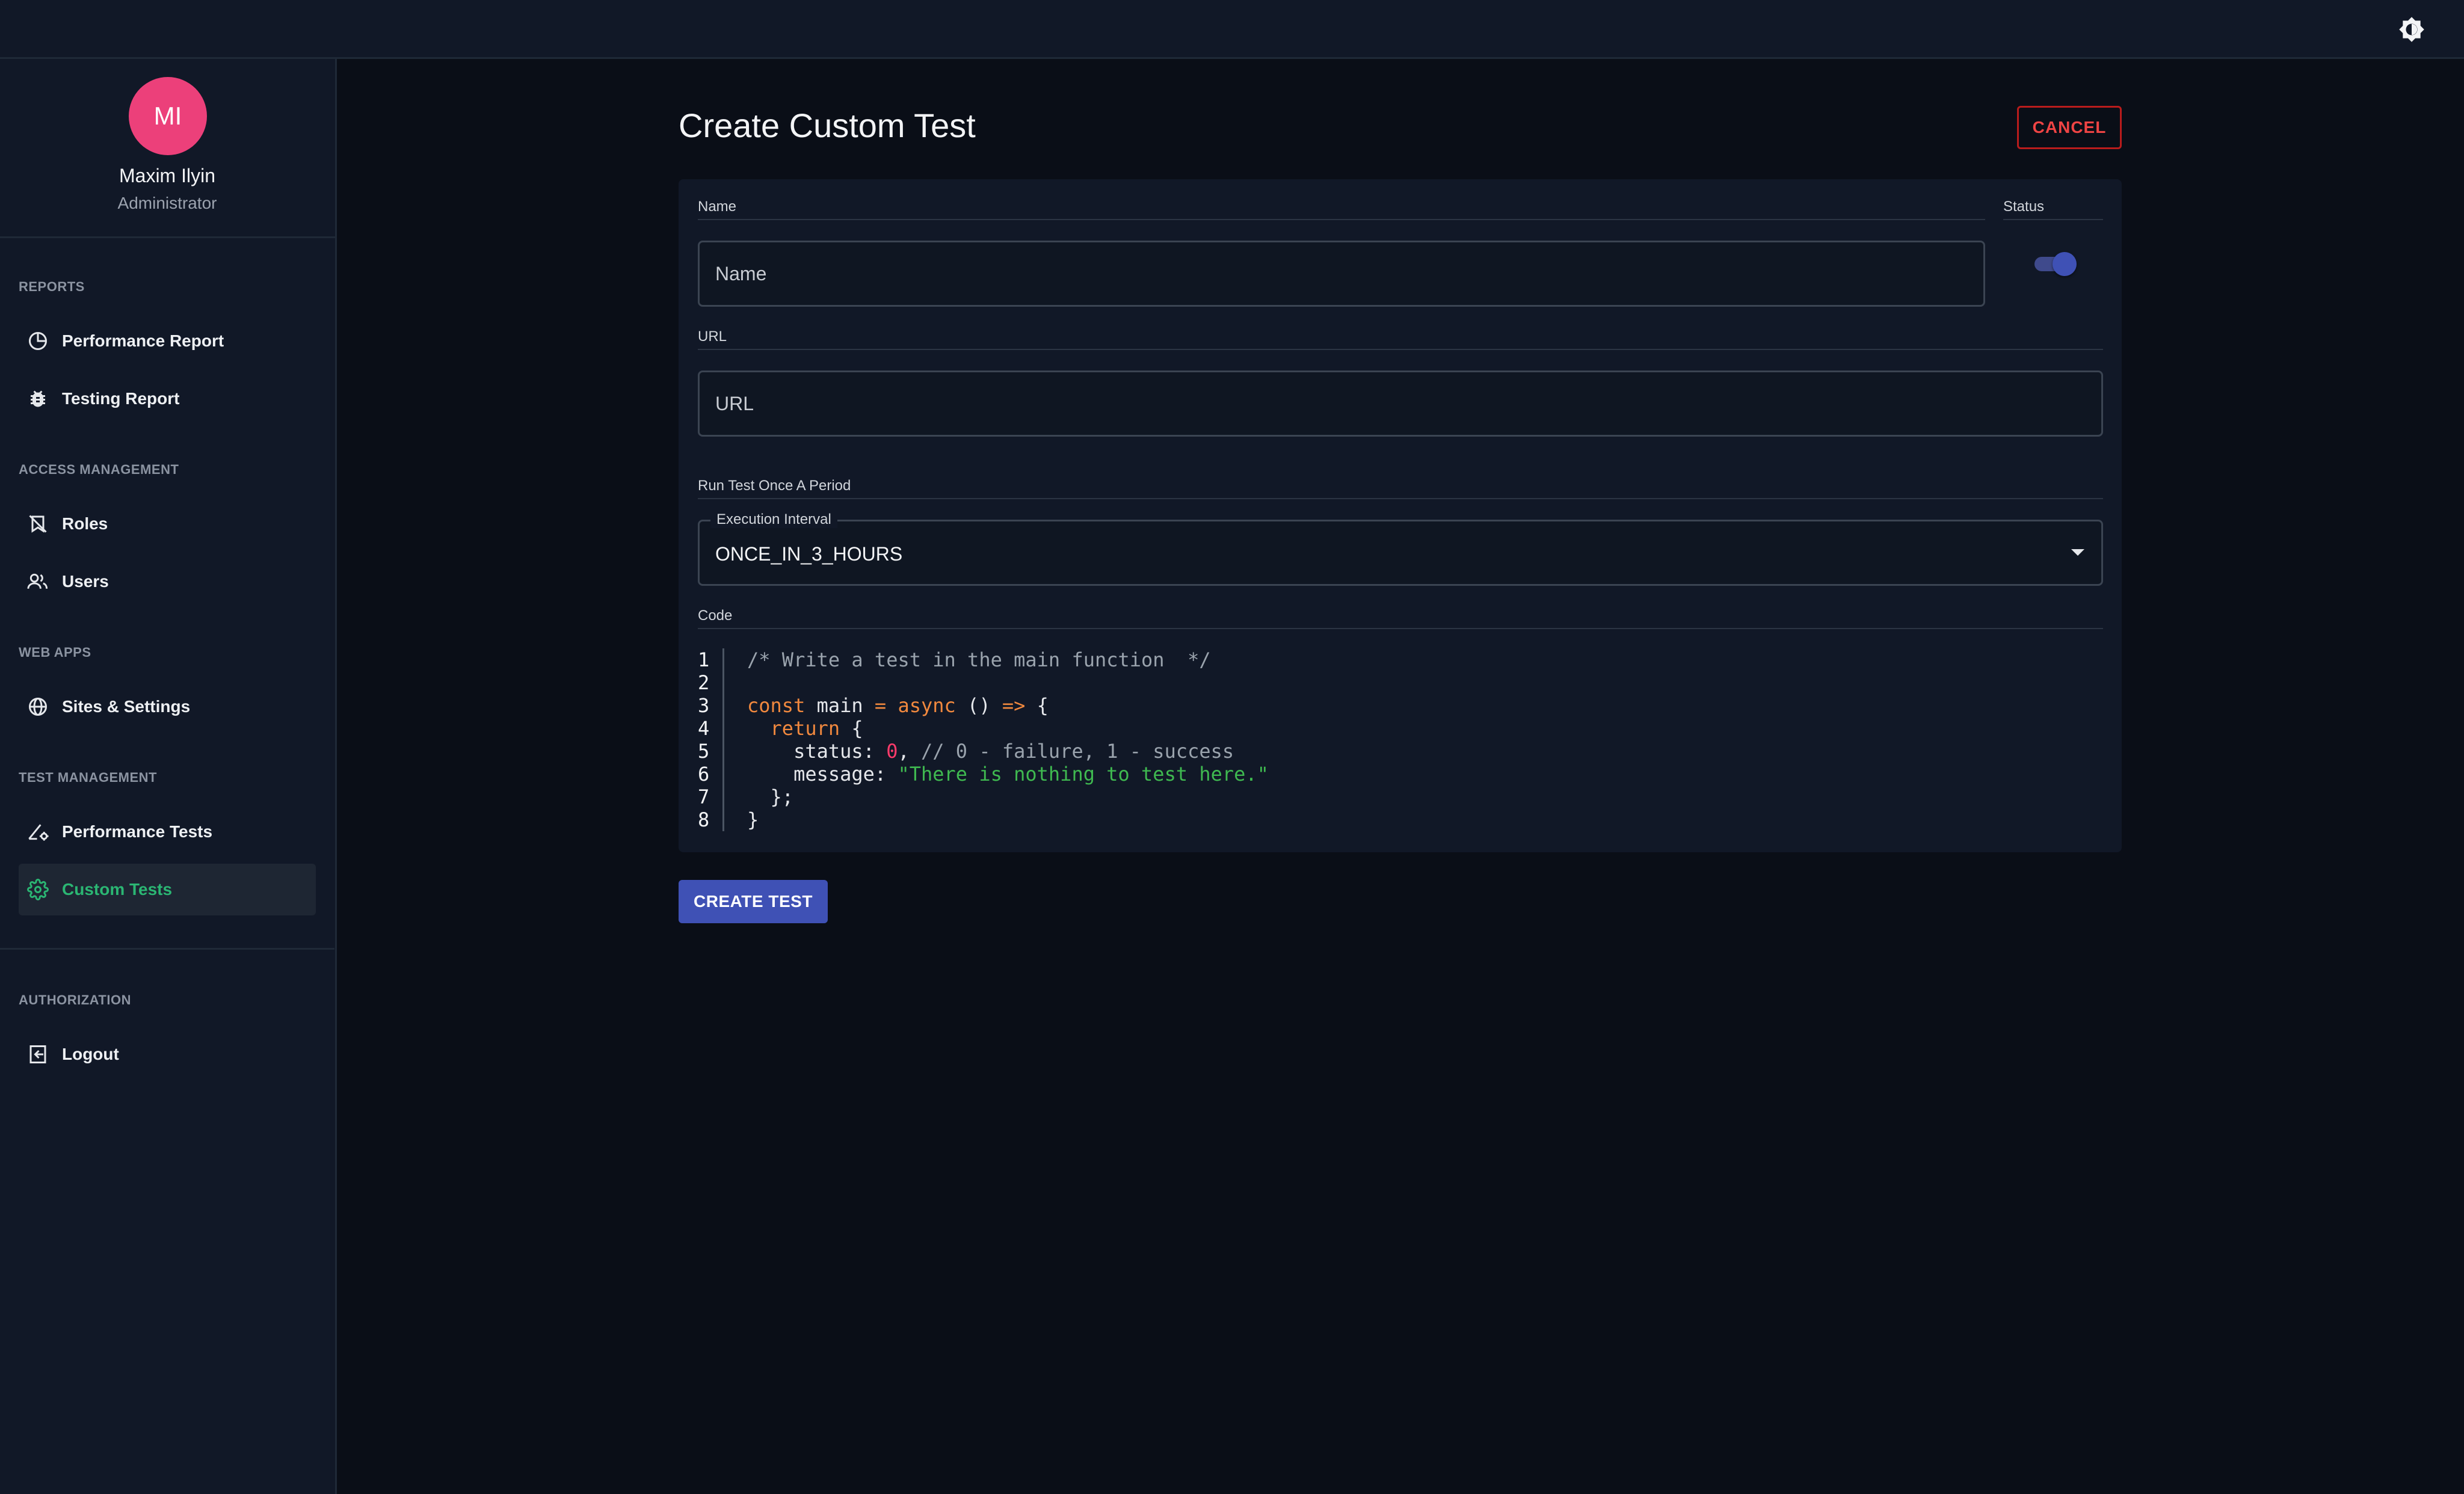  What do you see at coordinates (2069, 127) in the screenshot?
I see `cancel-button: CANCEL` at bounding box center [2069, 127].